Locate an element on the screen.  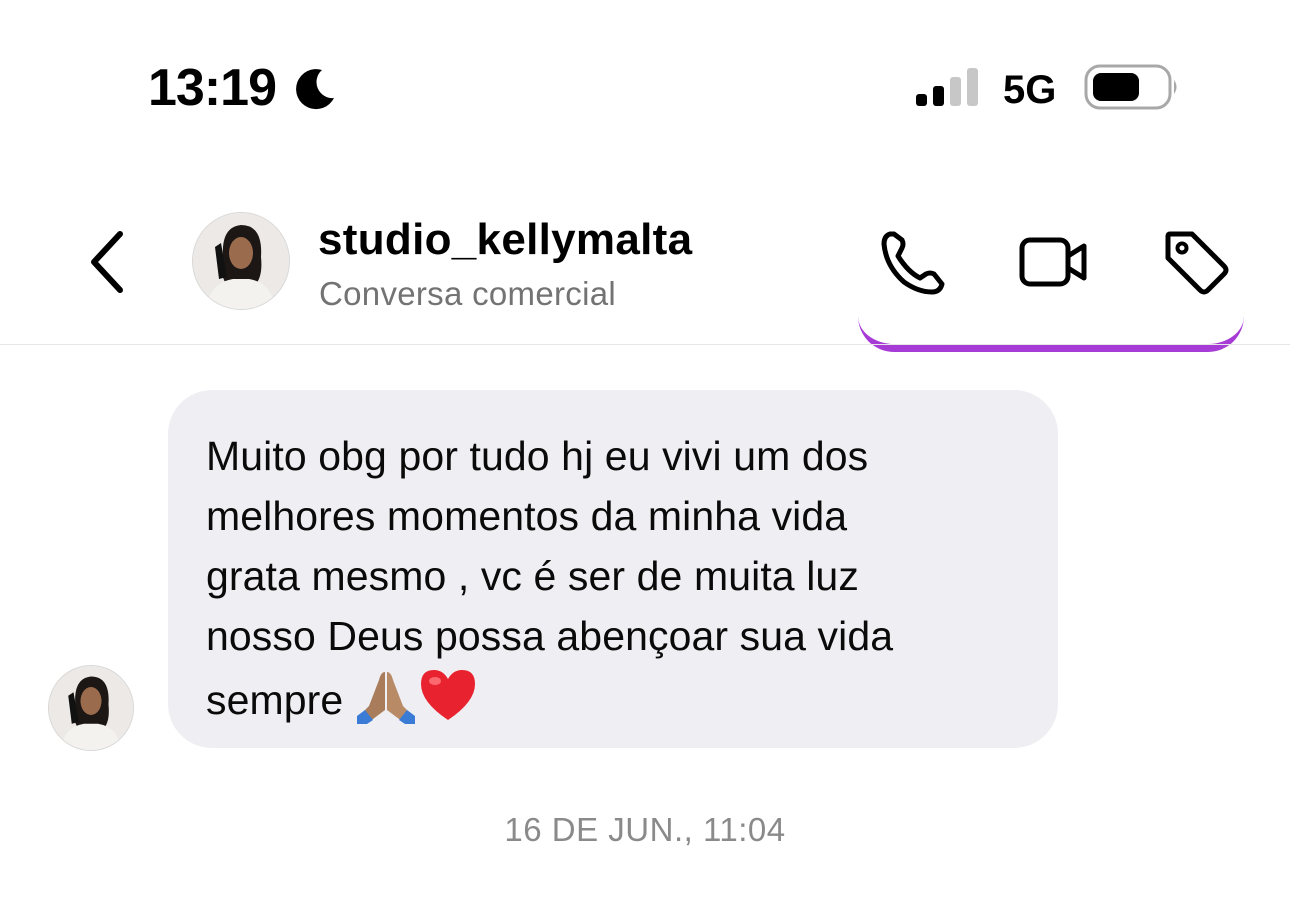
back-chevron-icon is located at coordinates (108, 262).